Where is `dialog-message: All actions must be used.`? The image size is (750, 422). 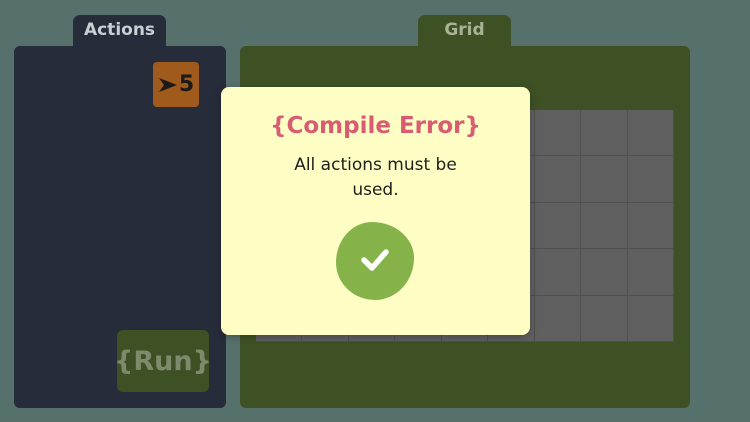 dialog-message: All actions must be used. is located at coordinates (375, 177).